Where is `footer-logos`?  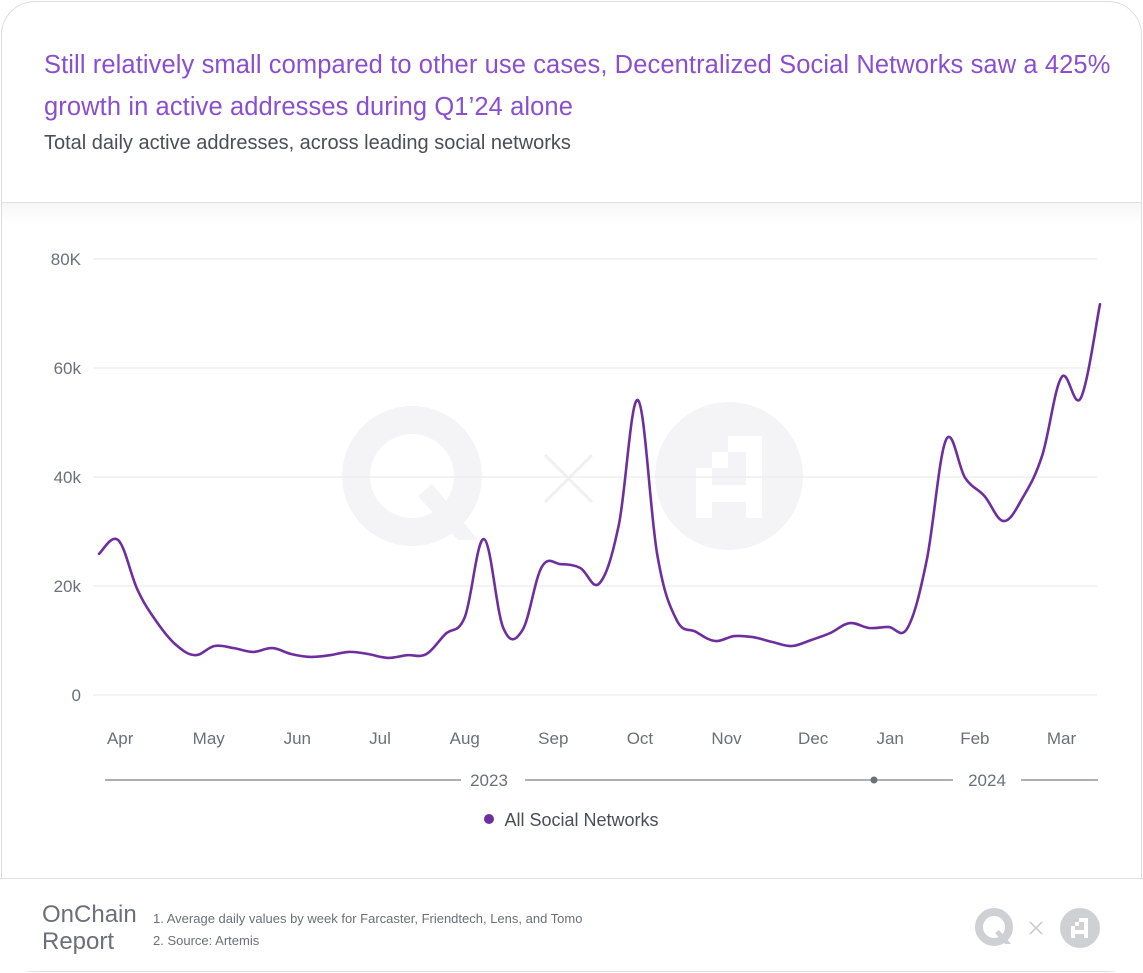 footer-logos is located at coordinates (1037, 928).